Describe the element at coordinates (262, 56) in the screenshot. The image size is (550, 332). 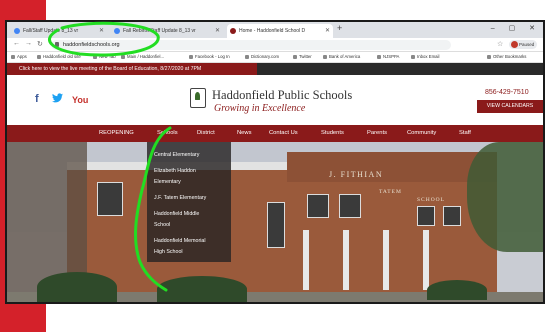
I see `bookmark-dictionary: Dictionary.com` at that location.